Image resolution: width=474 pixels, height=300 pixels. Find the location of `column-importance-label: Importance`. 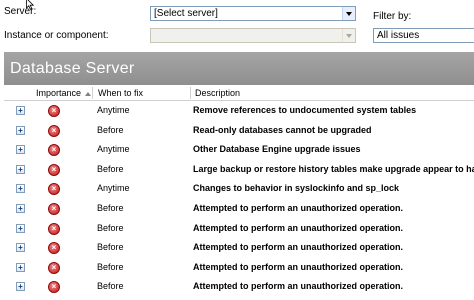

column-importance-label: Importance is located at coordinates (59, 93).